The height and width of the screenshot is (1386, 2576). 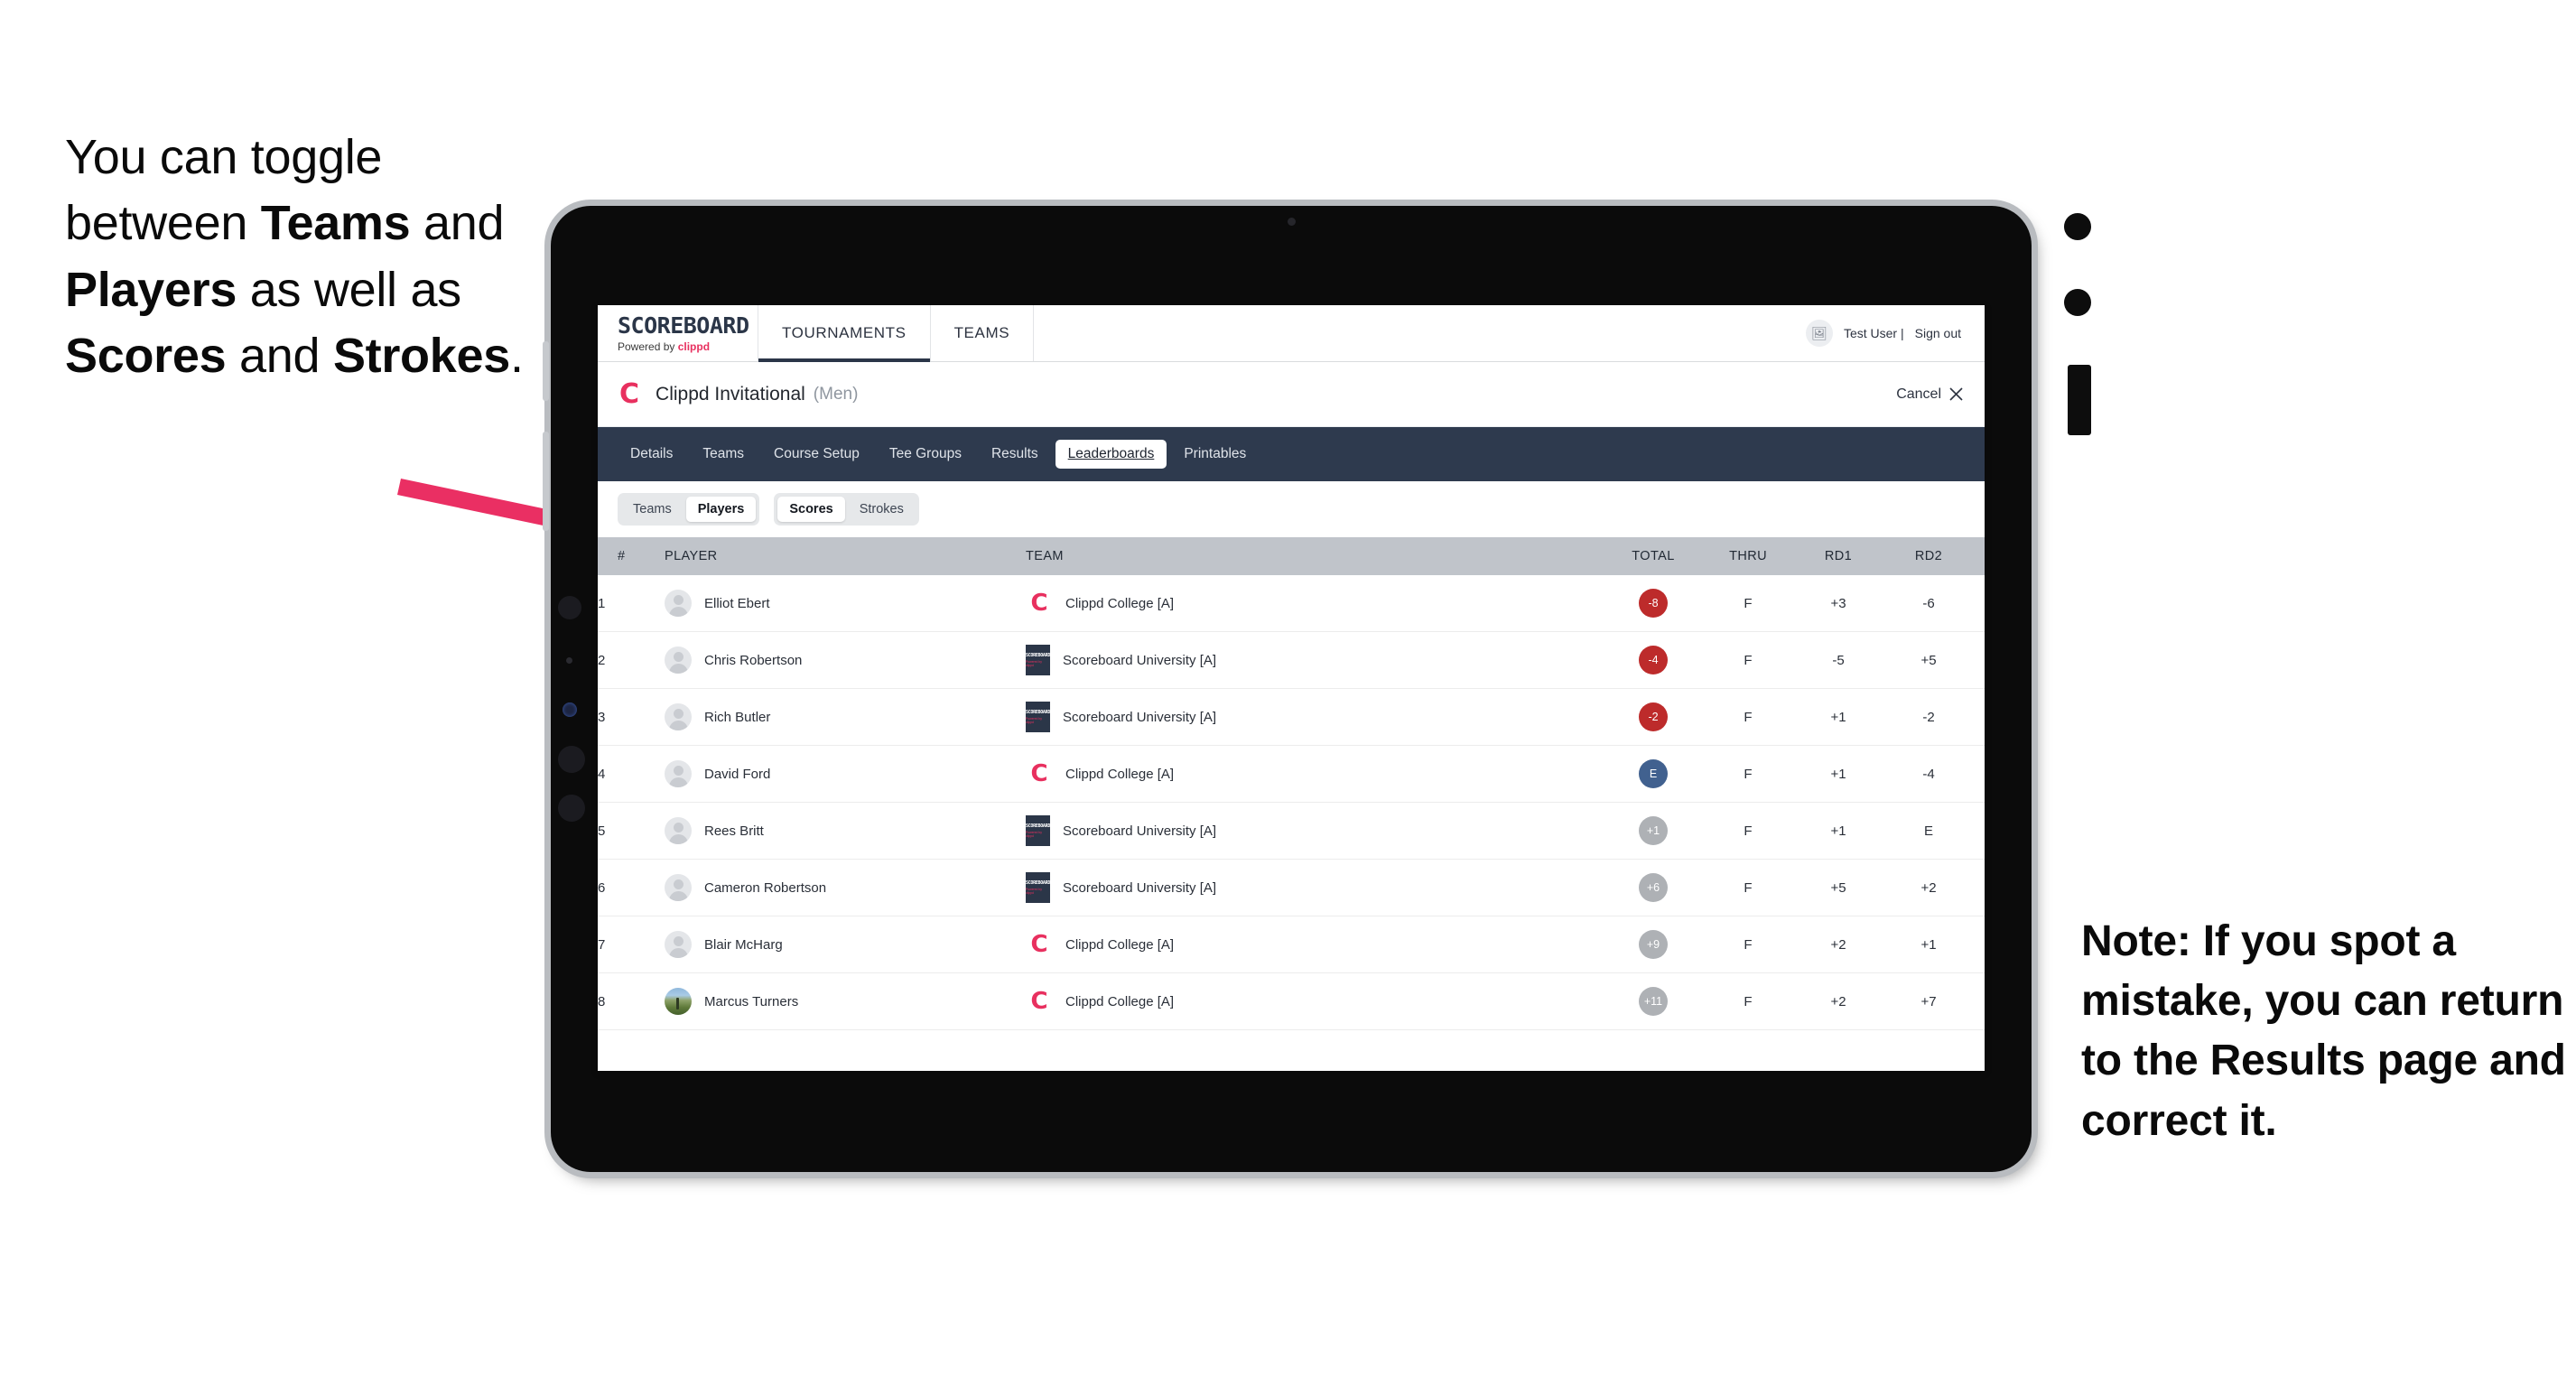 I want to click on column-header-rank: #, so click(x=631, y=556).